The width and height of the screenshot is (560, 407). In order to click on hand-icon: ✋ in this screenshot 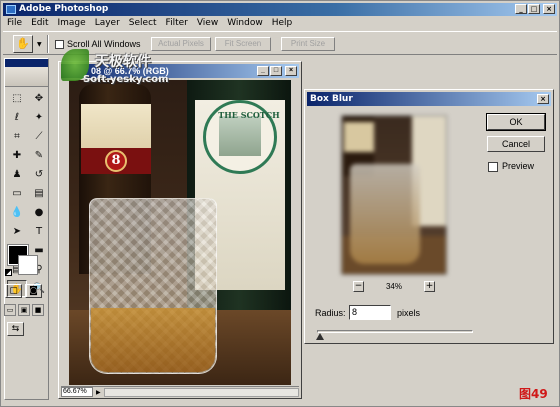, I will do `click(23, 43)`.